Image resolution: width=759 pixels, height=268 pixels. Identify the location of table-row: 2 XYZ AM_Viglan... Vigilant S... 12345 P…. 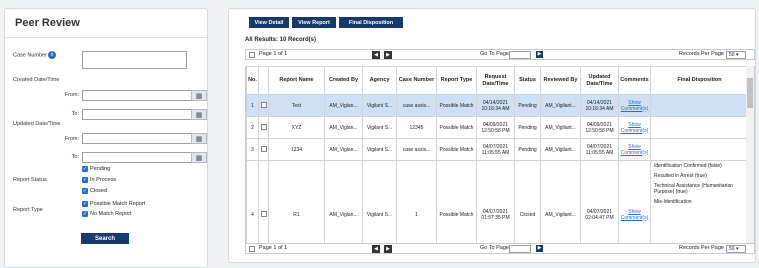
(497, 127).